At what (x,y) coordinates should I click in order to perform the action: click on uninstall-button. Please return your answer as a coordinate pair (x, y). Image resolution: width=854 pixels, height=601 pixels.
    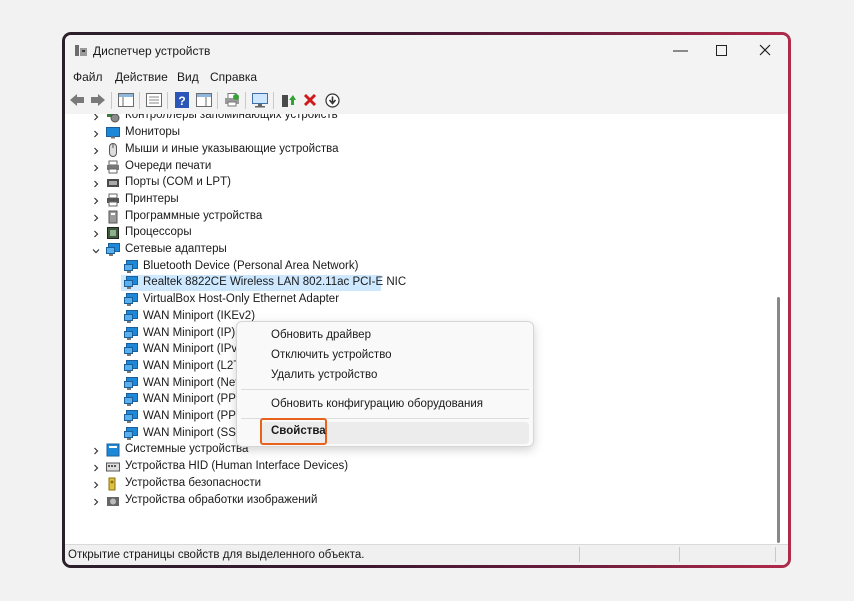
    Looking at the image, I should click on (310, 100).